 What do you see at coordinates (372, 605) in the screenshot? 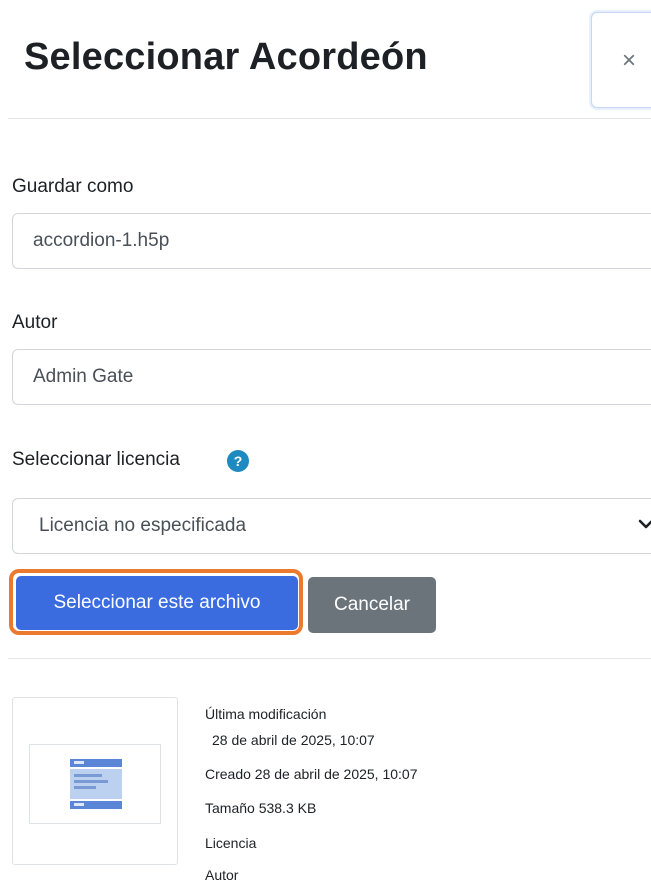
I see `cancel-button: Cancelar` at bounding box center [372, 605].